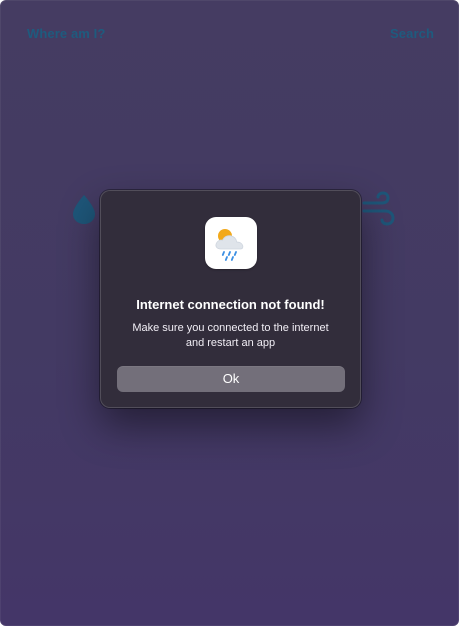 This screenshot has width=459, height=626. Describe the element at coordinates (231, 243) in the screenshot. I see `weather-app-icon` at that location.